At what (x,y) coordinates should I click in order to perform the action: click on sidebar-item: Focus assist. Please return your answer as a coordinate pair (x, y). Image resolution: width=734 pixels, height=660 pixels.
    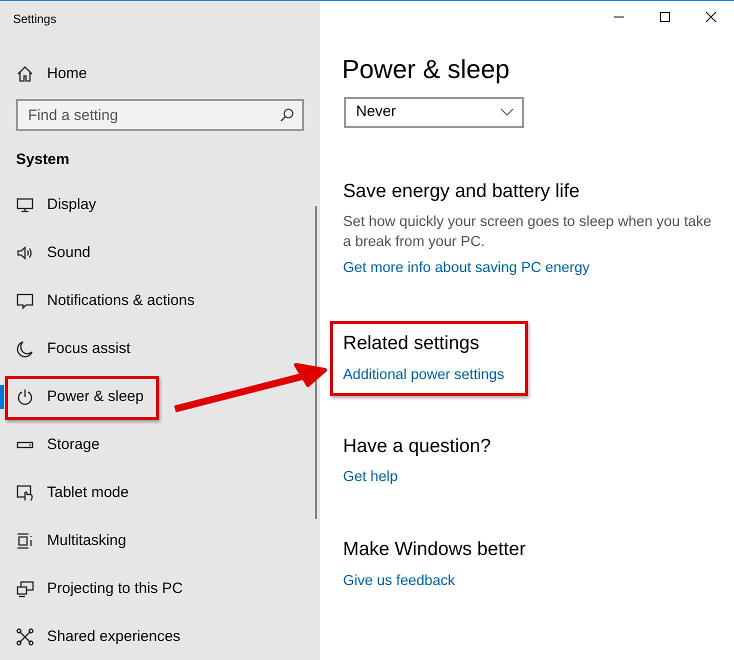
    Looking at the image, I should click on (168, 349).